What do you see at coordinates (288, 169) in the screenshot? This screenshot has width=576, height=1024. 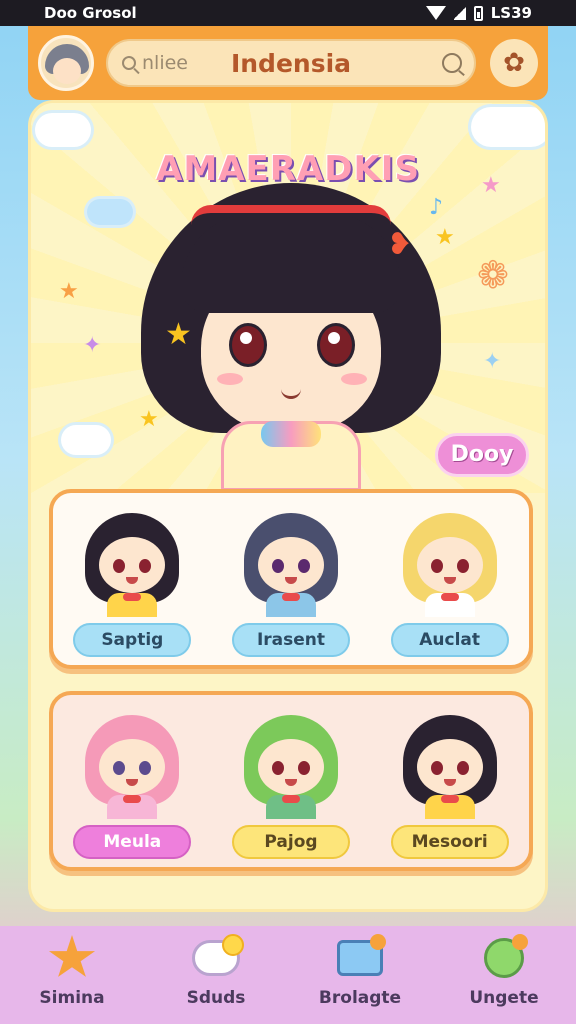 I see `hero-title: AMAERADKIS` at bounding box center [288, 169].